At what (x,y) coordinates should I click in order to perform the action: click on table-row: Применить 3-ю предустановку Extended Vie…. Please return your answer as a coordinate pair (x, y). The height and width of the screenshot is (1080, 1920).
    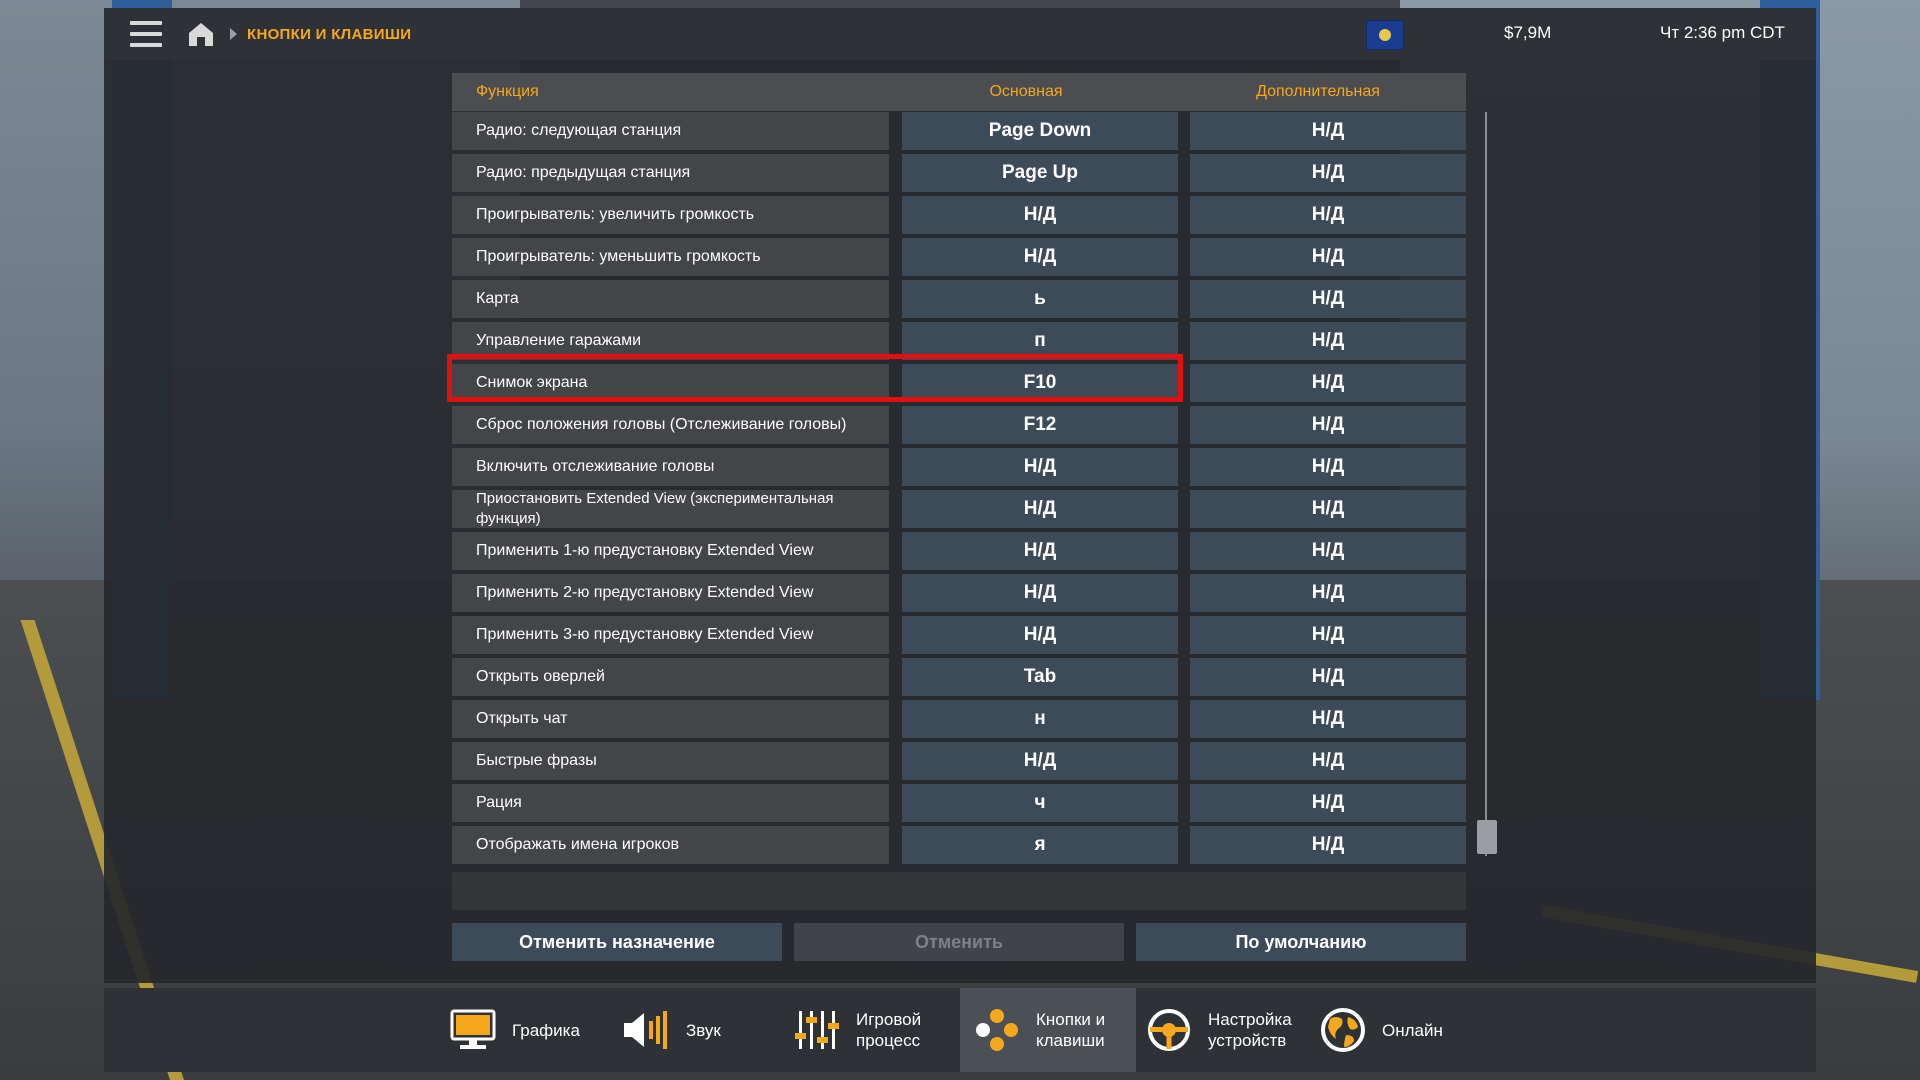
    Looking at the image, I should click on (959, 635).